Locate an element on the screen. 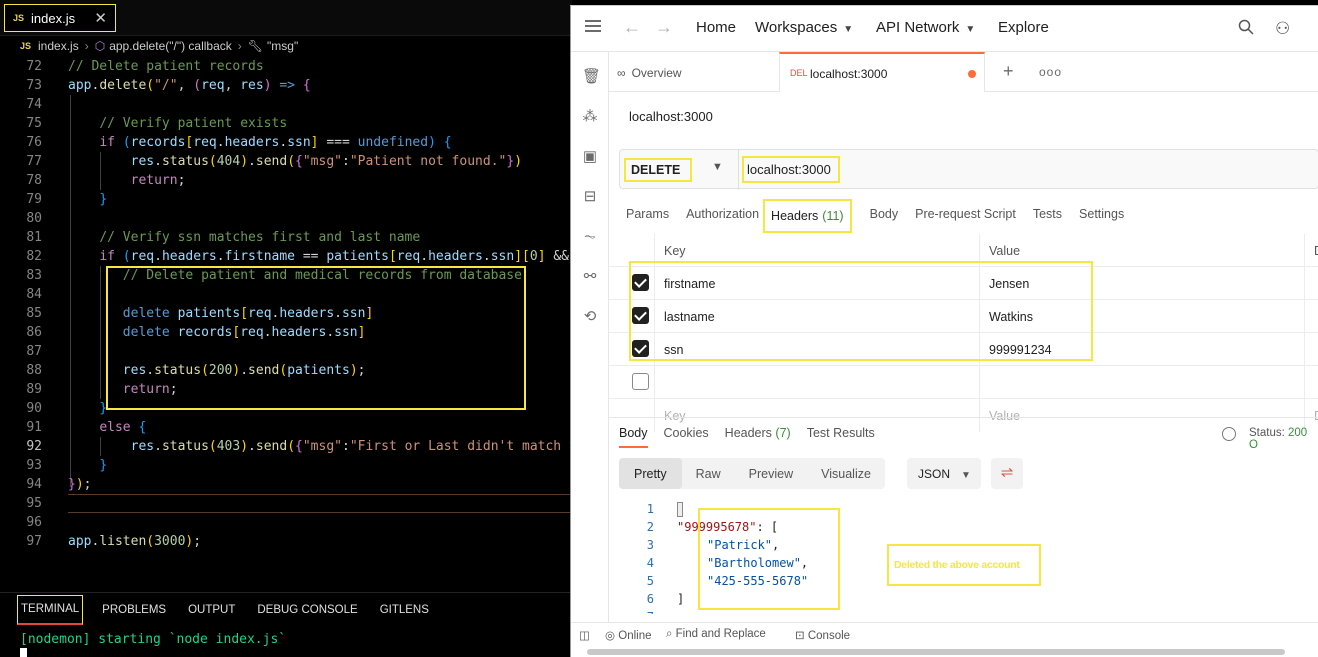 The height and width of the screenshot is (657, 1318). response-line-number: 4 is located at coordinates (650, 563).